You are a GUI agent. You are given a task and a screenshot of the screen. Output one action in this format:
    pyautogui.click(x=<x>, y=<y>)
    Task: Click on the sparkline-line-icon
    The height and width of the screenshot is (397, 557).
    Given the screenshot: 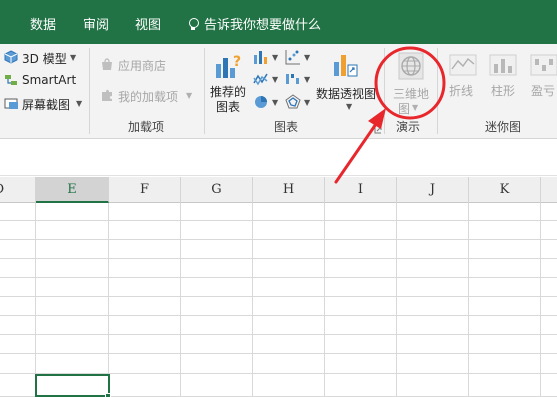 What is the action you would take?
    pyautogui.click(x=463, y=65)
    